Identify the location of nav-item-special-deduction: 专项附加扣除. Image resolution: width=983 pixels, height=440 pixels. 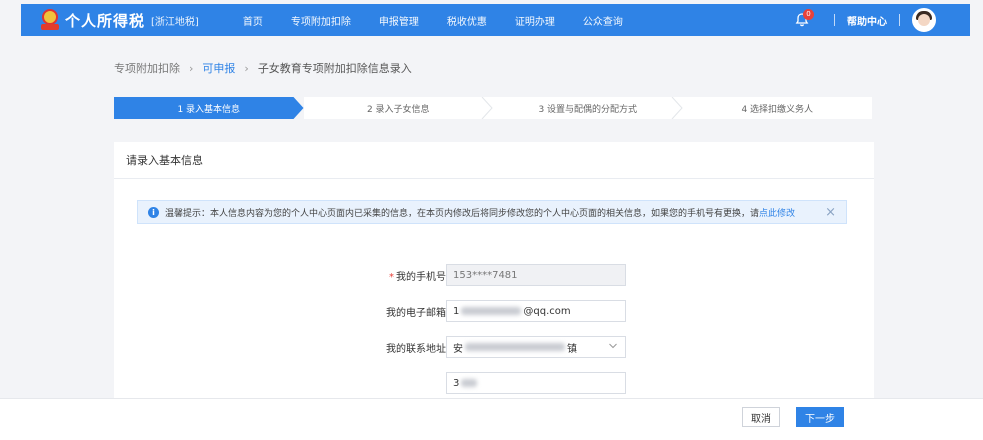
(321, 20).